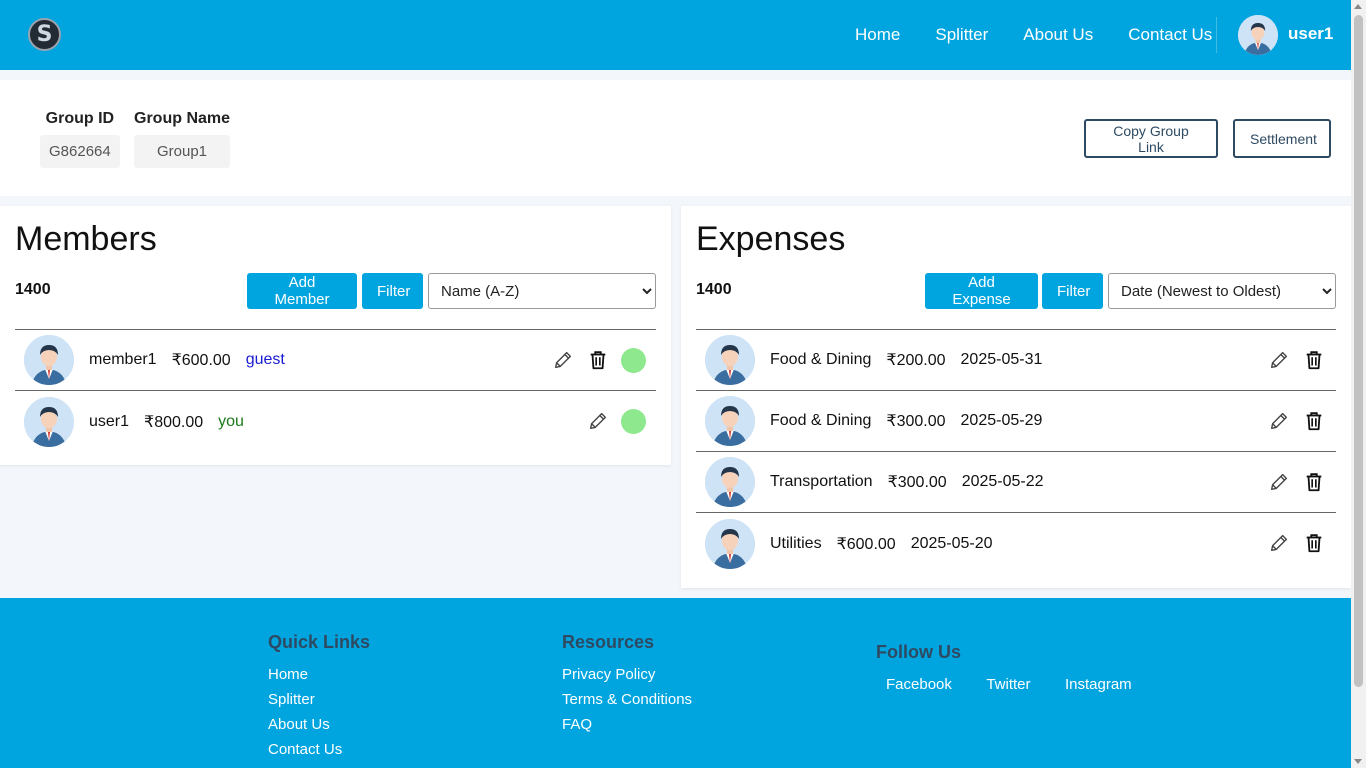 Image resolution: width=1366 pixels, height=768 pixels. Describe the element at coordinates (1358, 351) in the screenshot. I see `scrollbar-thumb` at that location.